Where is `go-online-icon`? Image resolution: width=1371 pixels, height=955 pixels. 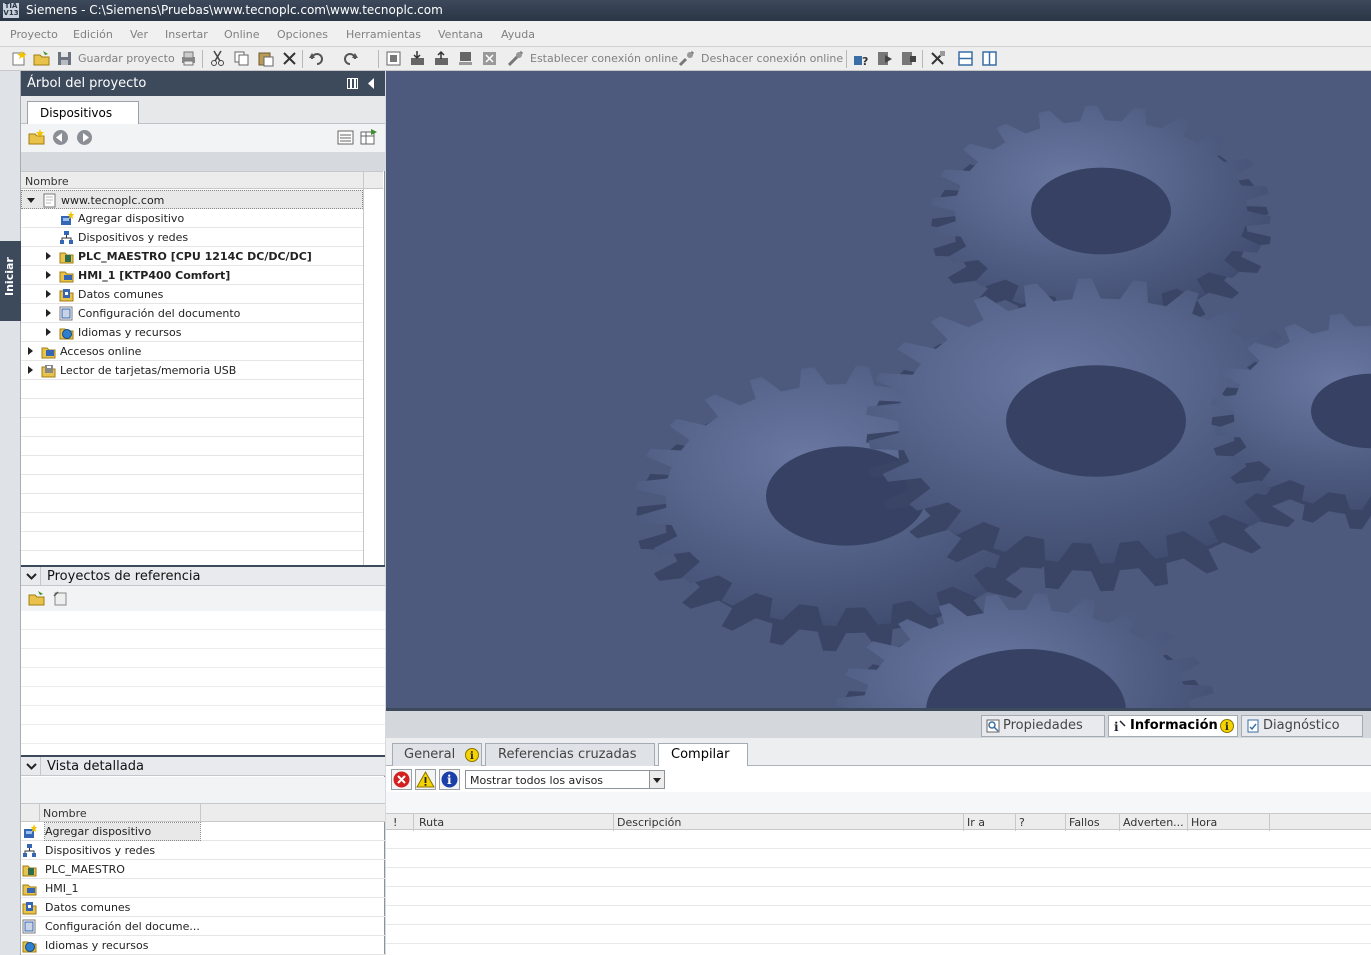
go-online-icon is located at coordinates (515, 58).